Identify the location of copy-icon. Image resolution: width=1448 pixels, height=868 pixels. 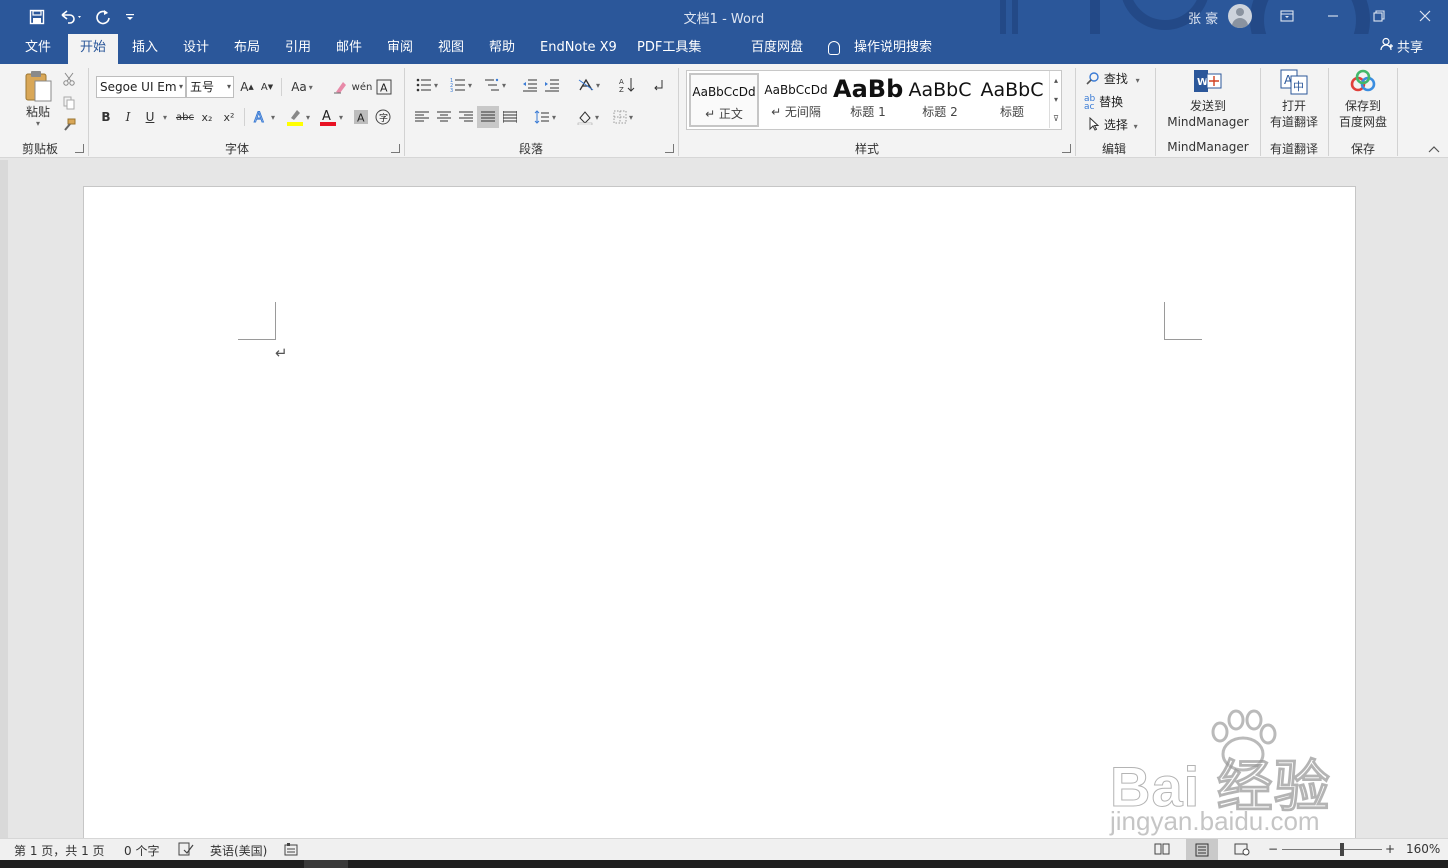
(69, 103).